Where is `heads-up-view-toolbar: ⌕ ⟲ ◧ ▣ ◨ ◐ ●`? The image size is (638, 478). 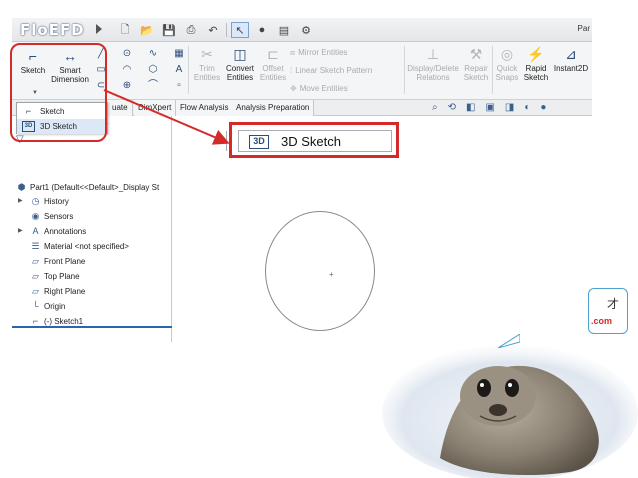 heads-up-view-toolbar: ⌕ ⟲ ◧ ▣ ◨ ◐ ● is located at coordinates (489, 108).